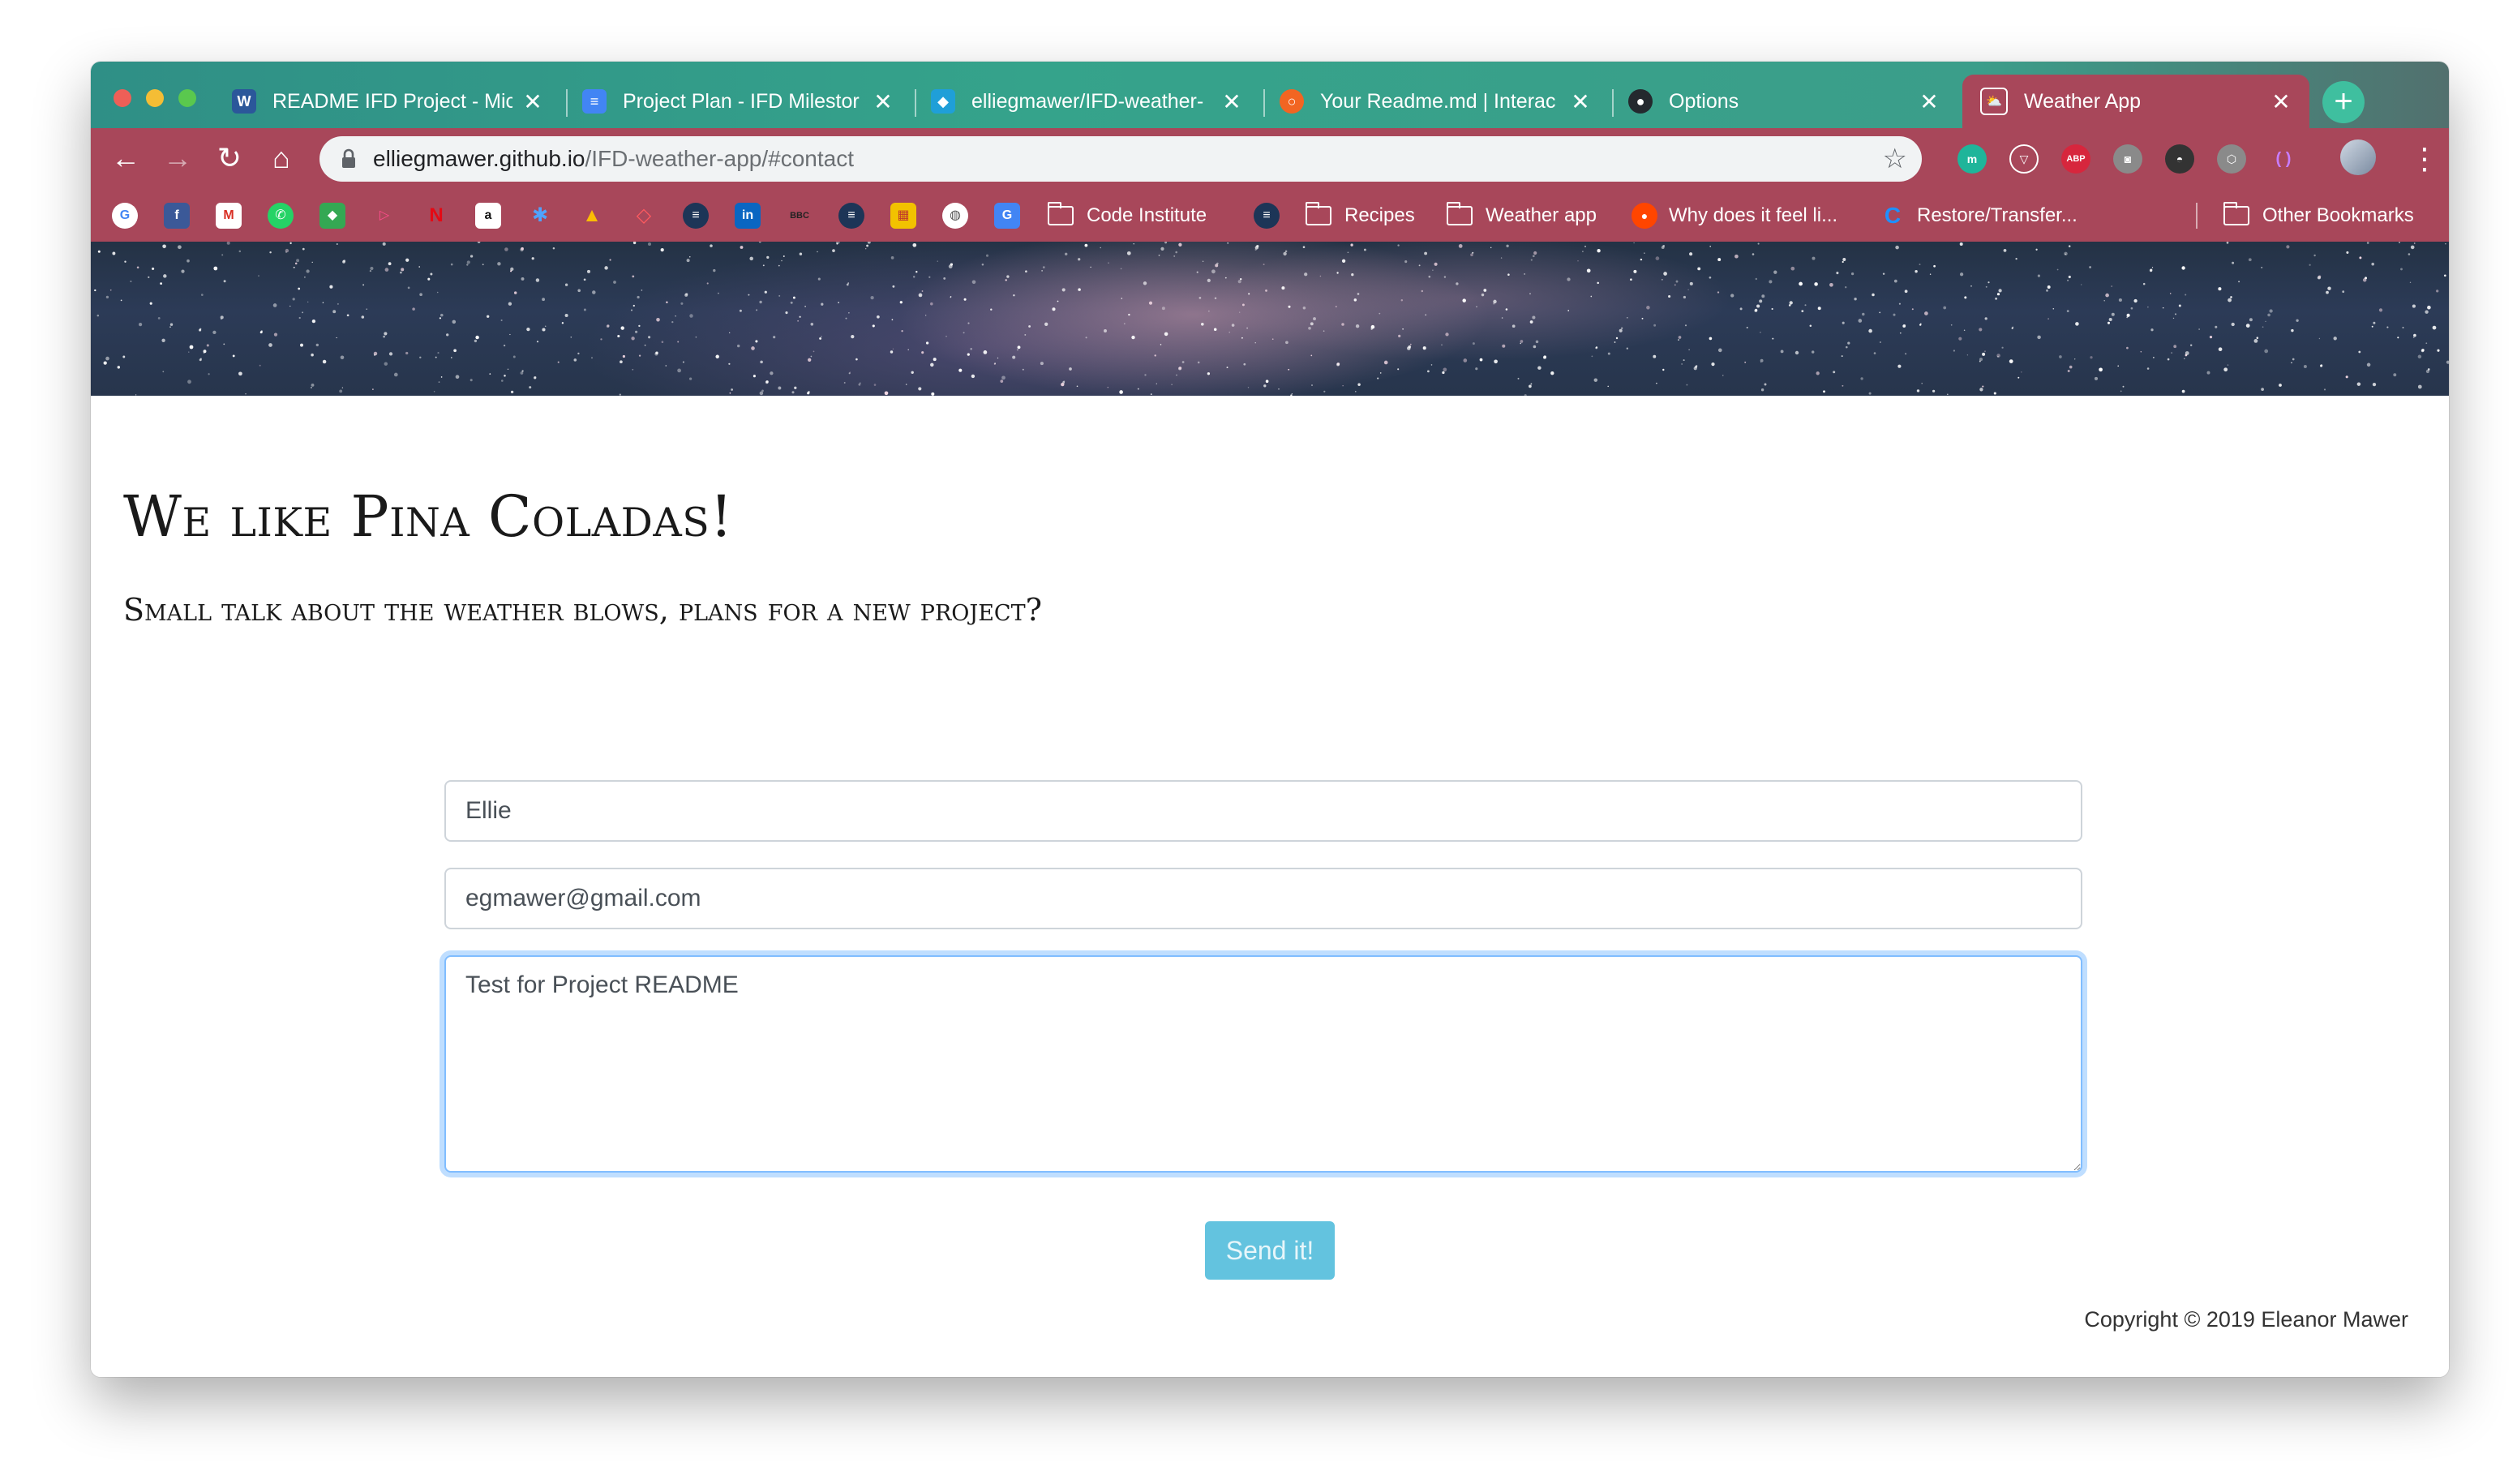 This screenshot has width=2517, height=1484. I want to click on bookmark-weather-app: Weather app, so click(1522, 215).